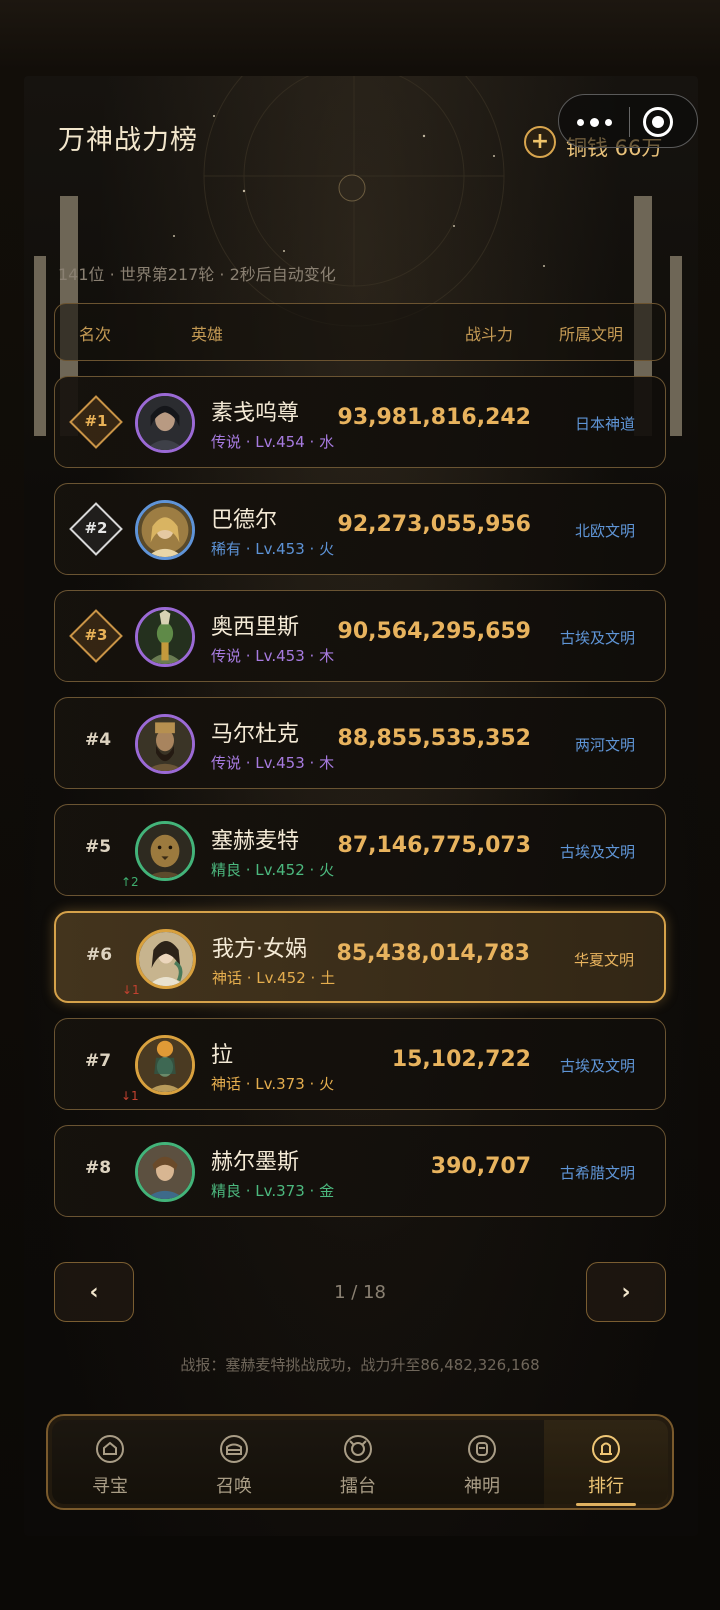 The image size is (720, 1610). Describe the element at coordinates (480, 1166) in the screenshot. I see `combat-power: 390,707` at that location.